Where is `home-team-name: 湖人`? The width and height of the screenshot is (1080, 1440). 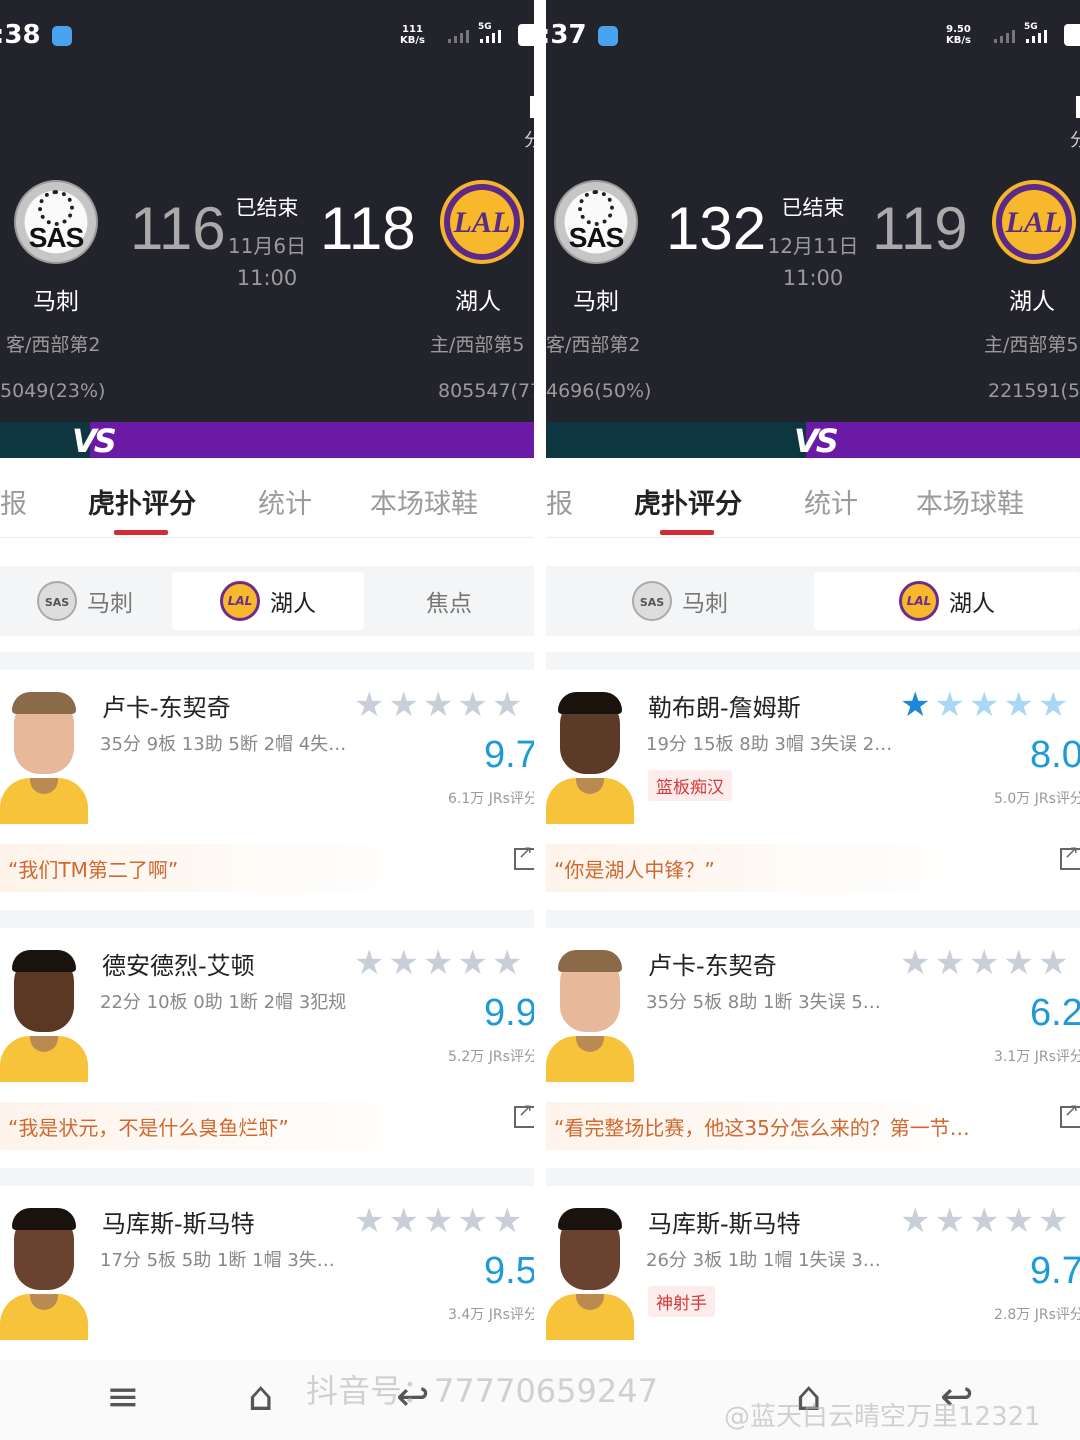
home-team-name: 湖人 is located at coordinates (478, 302).